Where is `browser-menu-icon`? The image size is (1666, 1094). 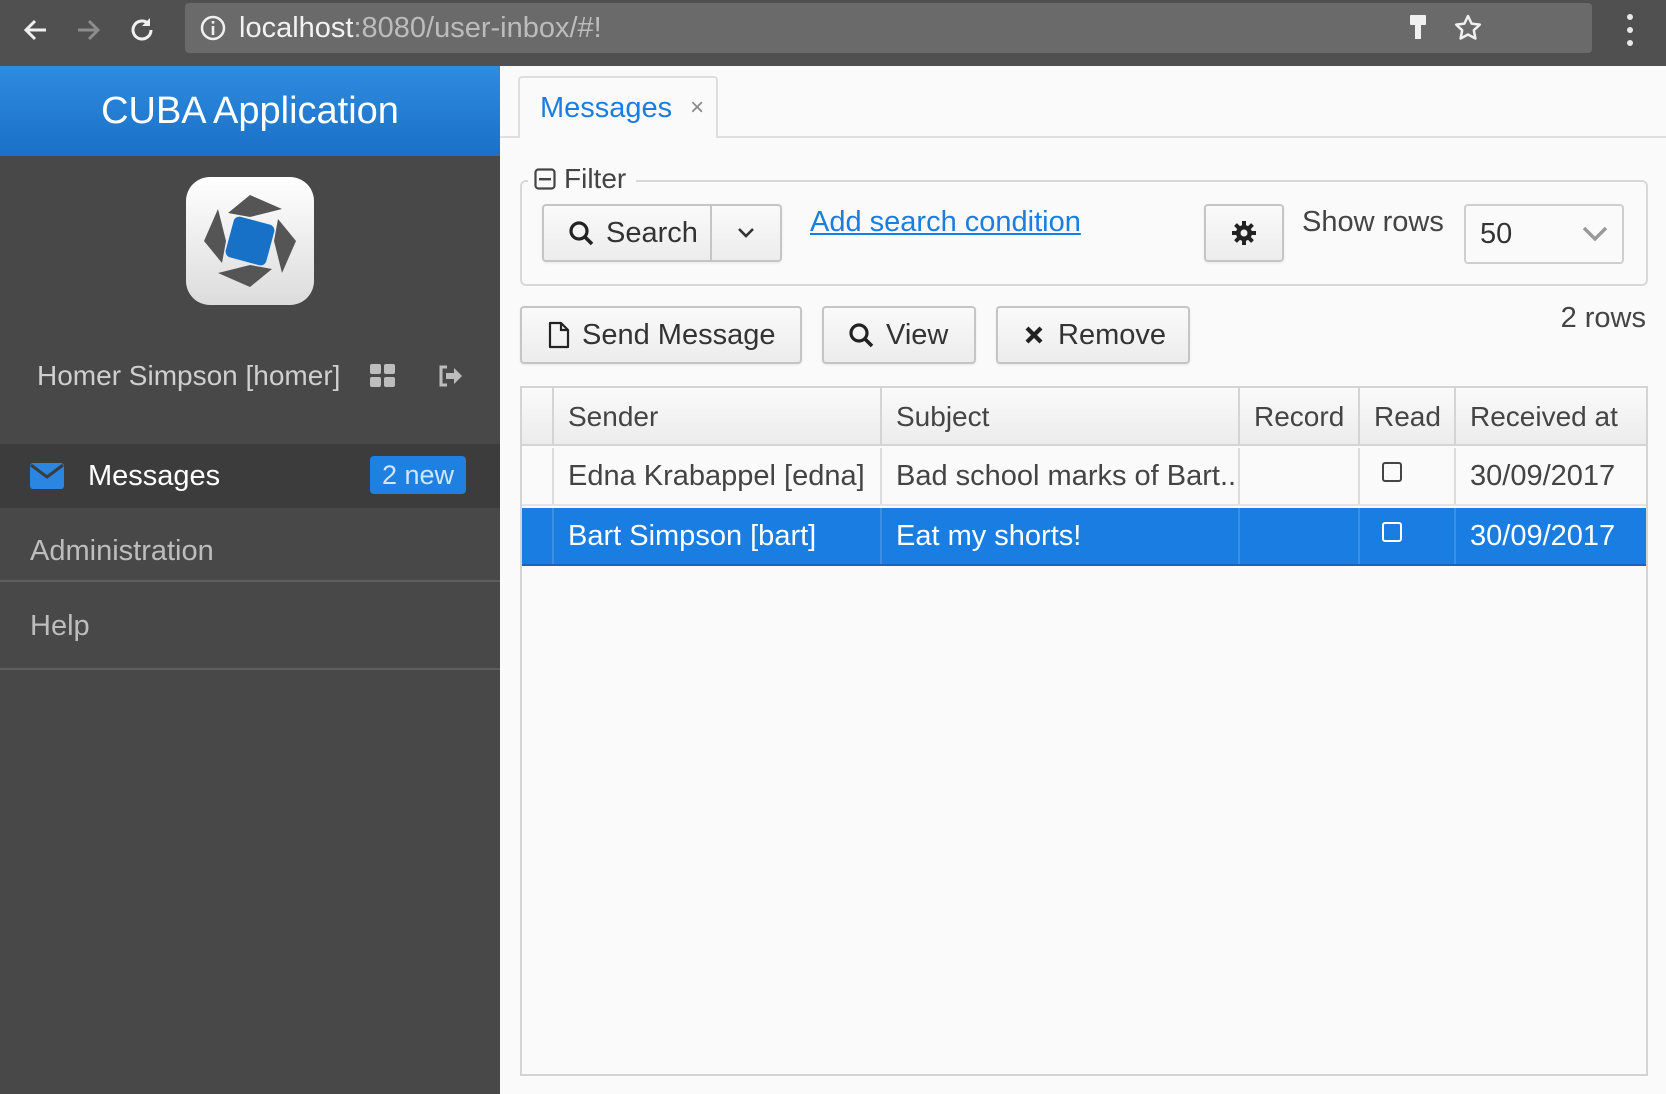 browser-menu-icon is located at coordinates (1630, 30).